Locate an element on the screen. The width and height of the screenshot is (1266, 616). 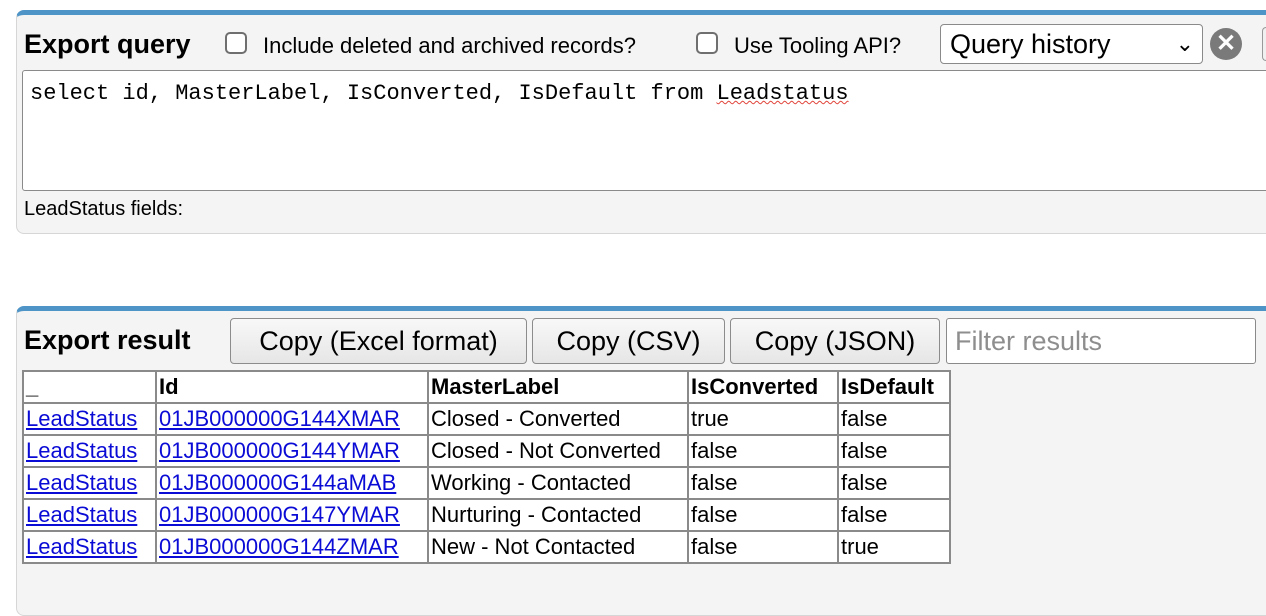
masterlabel-cell: Nurturing - Contacted is located at coordinates (558, 515).